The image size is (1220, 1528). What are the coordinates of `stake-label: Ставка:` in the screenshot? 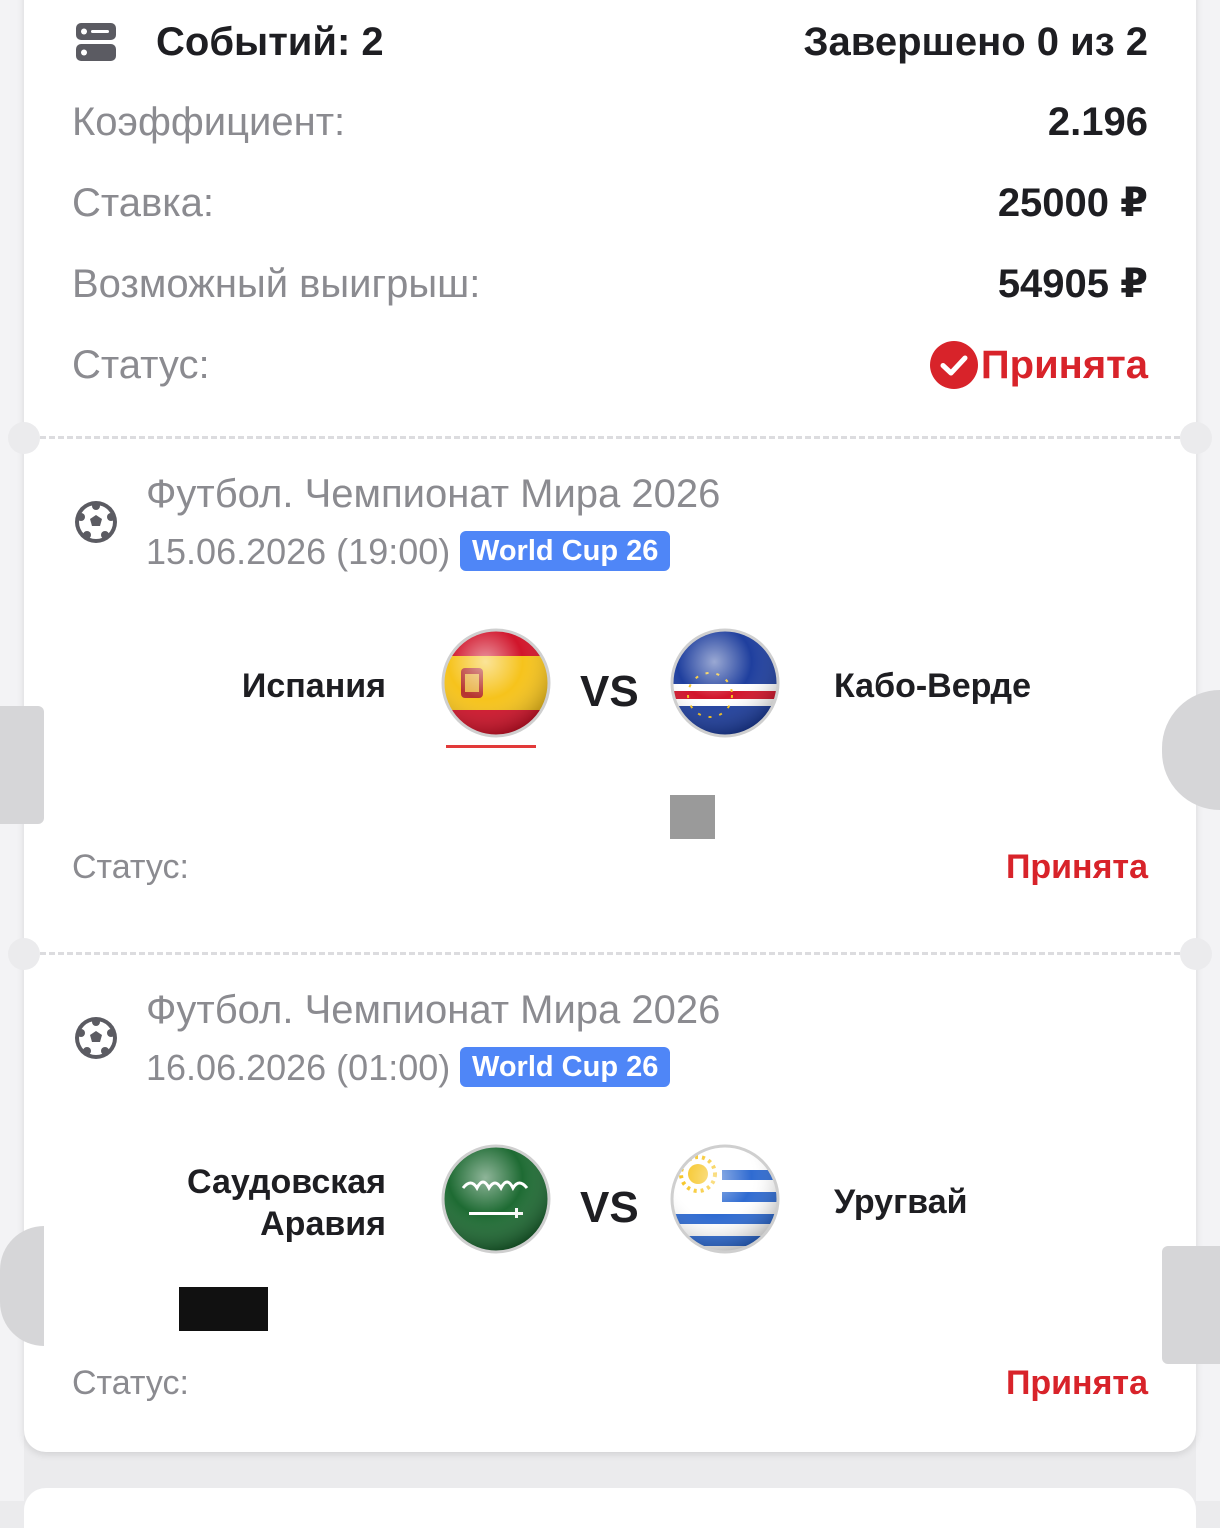 It's located at (143, 203).